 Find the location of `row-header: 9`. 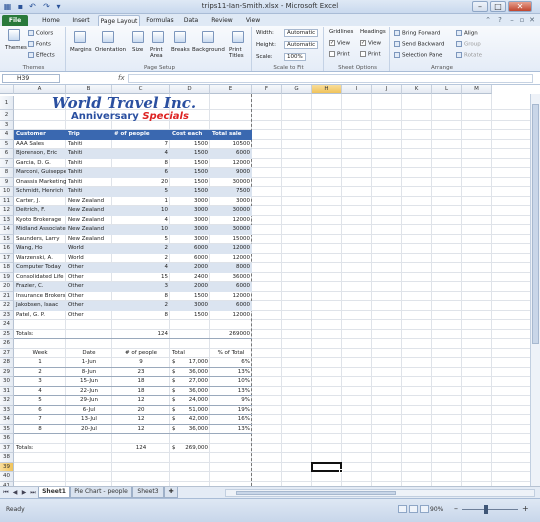

row-header: 9 is located at coordinates (7, 182).